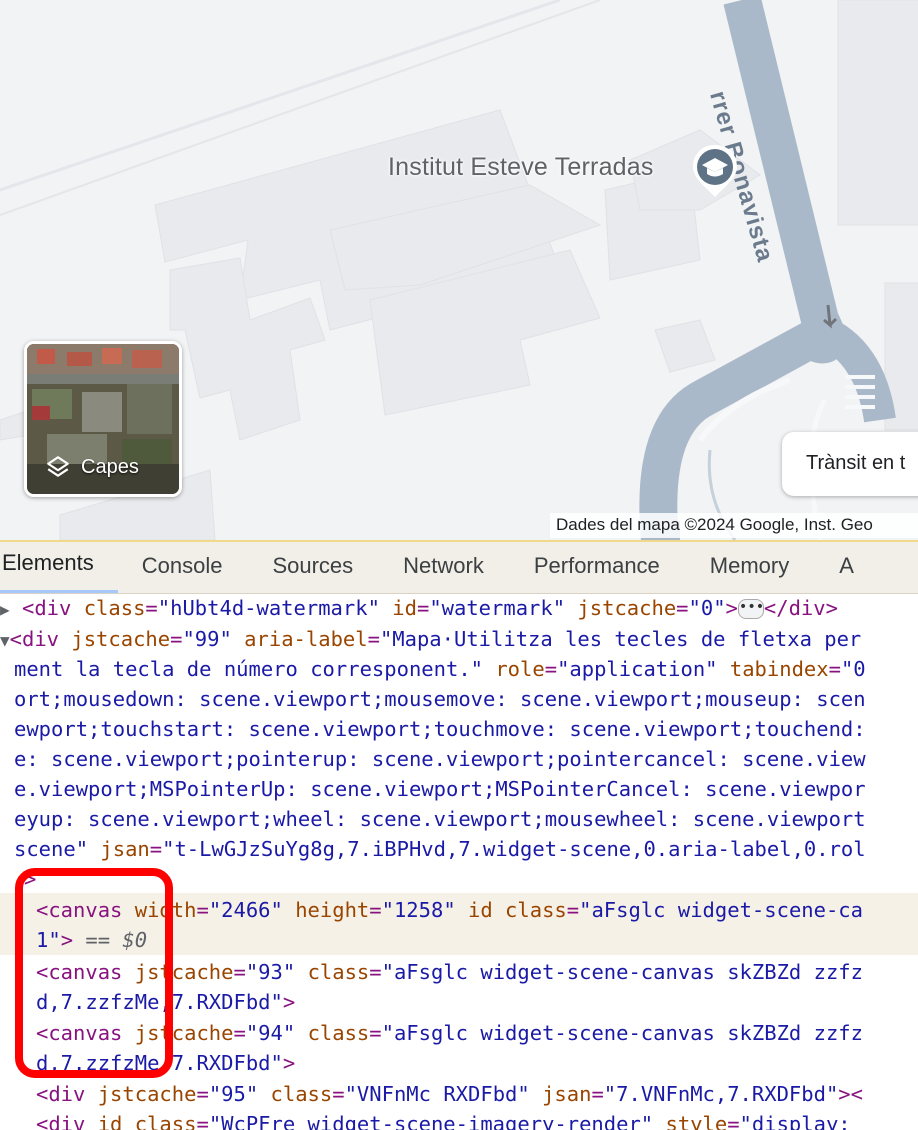 The width and height of the screenshot is (918, 1130). What do you see at coordinates (94, 973) in the screenshot?
I see `red-annotation-box` at bounding box center [94, 973].